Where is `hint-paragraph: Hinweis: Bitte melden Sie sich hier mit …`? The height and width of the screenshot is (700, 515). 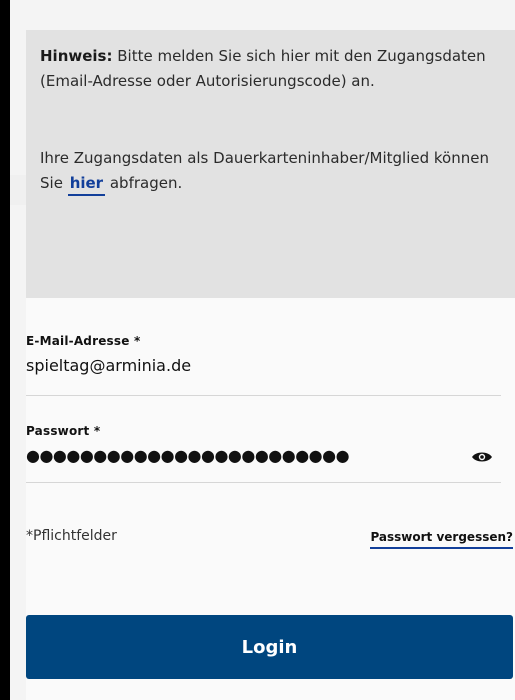 hint-paragraph: Hinweis: Bitte melden Sie sich hier mit … is located at coordinates (270, 69).